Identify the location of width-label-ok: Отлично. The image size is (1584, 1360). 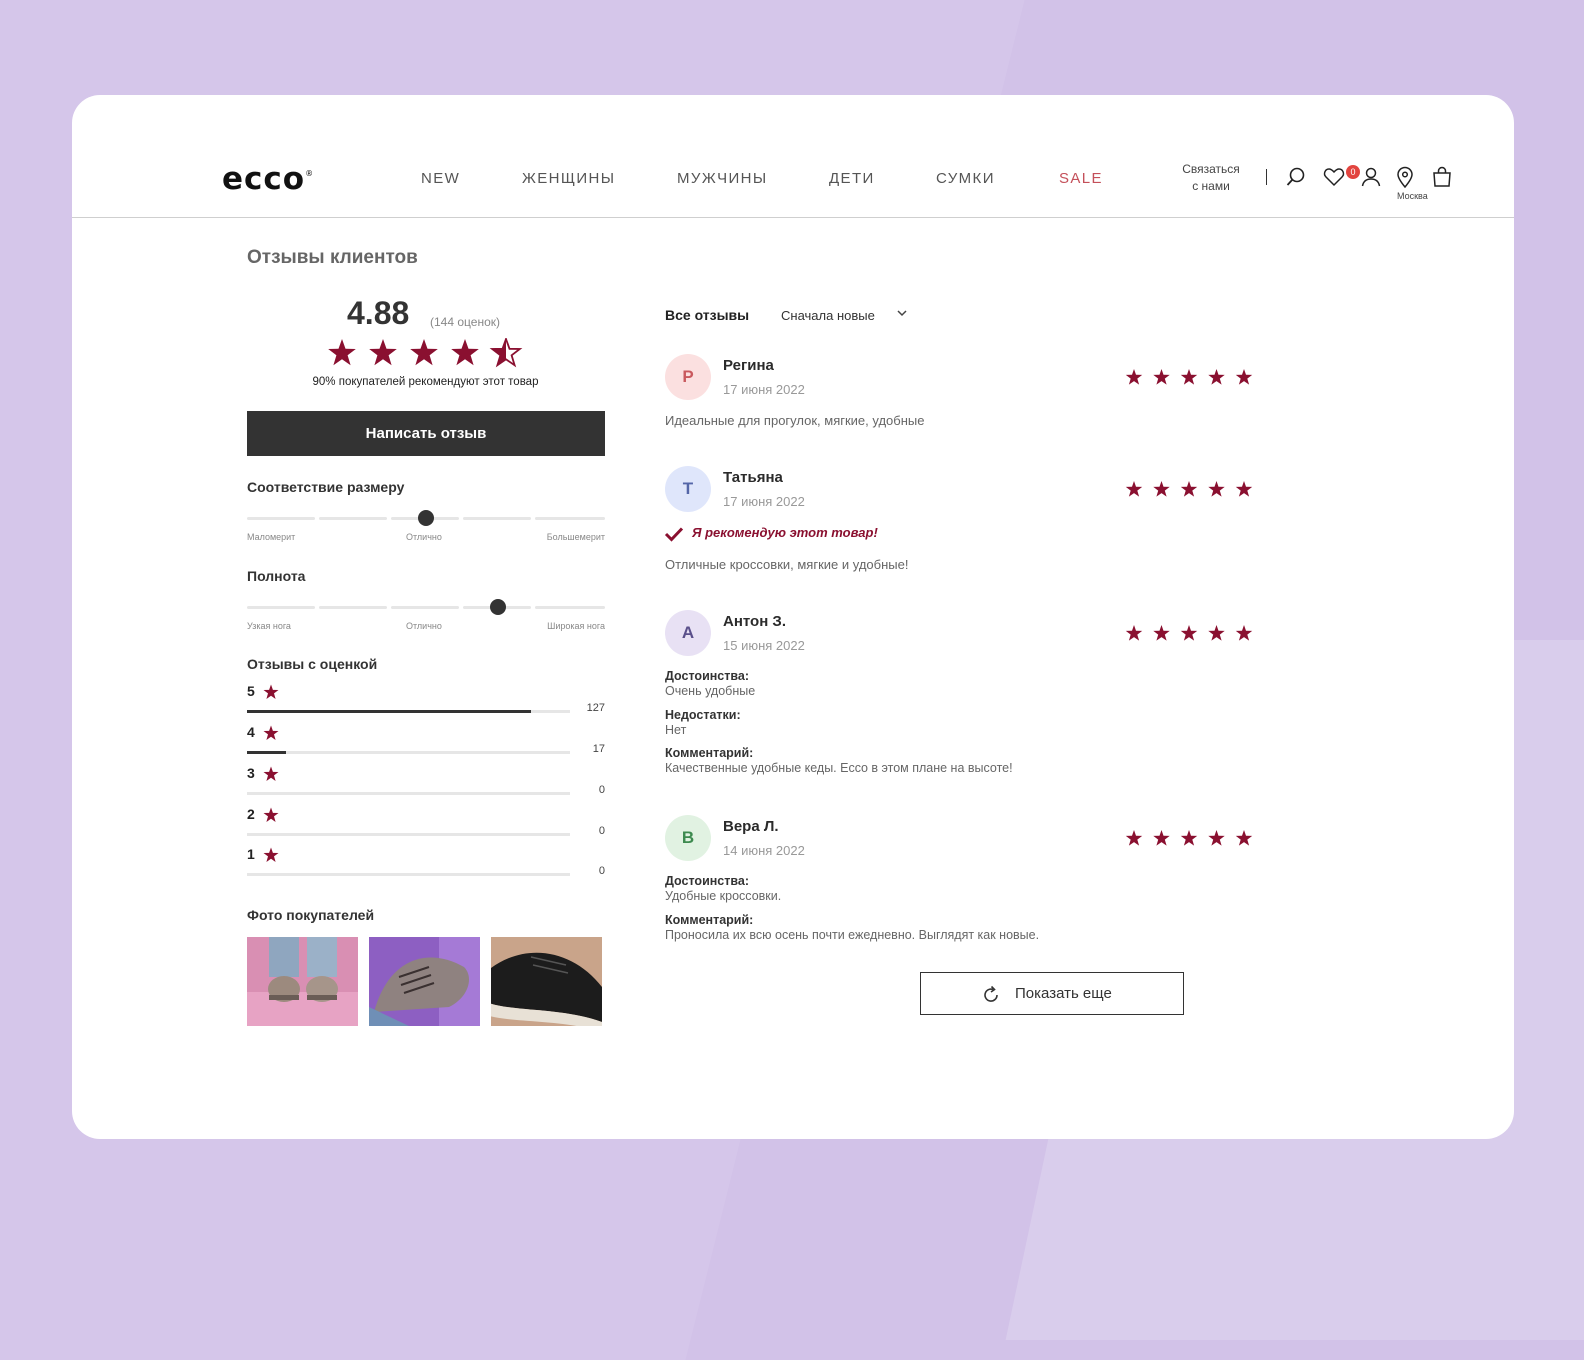
(424, 626).